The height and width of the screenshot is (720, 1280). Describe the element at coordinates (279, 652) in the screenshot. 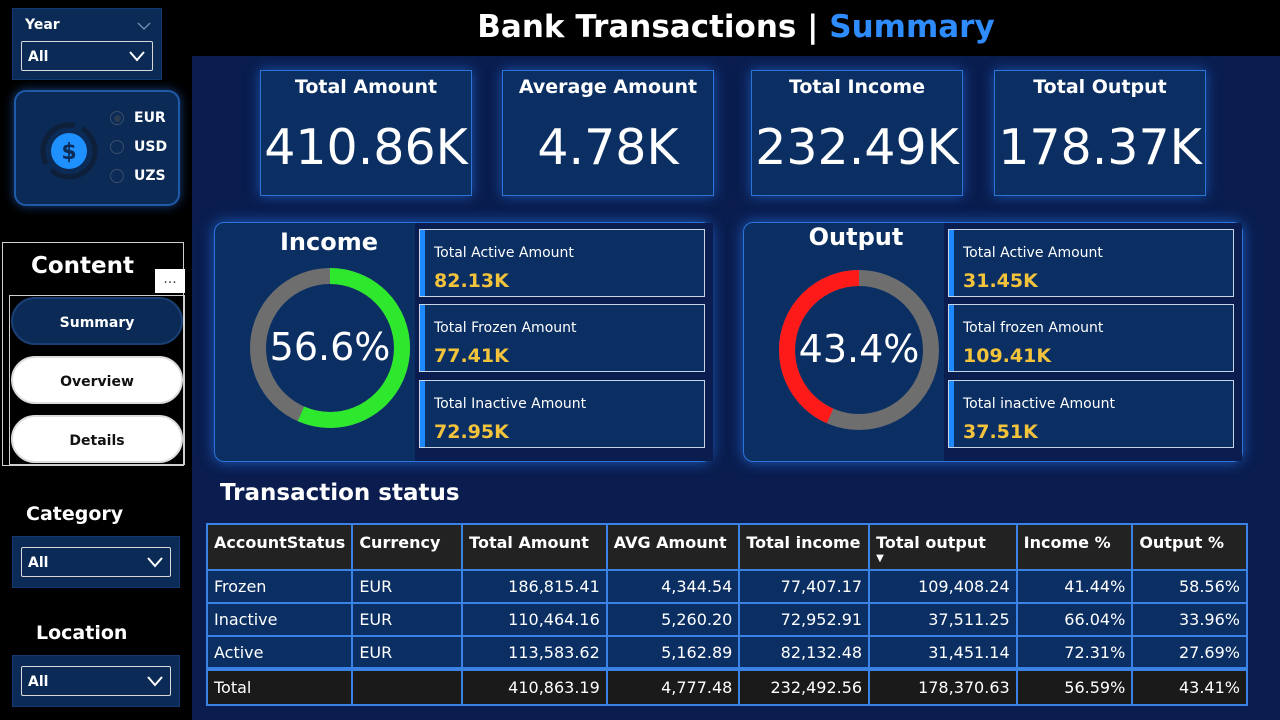

I see `table-cell: Active` at that location.